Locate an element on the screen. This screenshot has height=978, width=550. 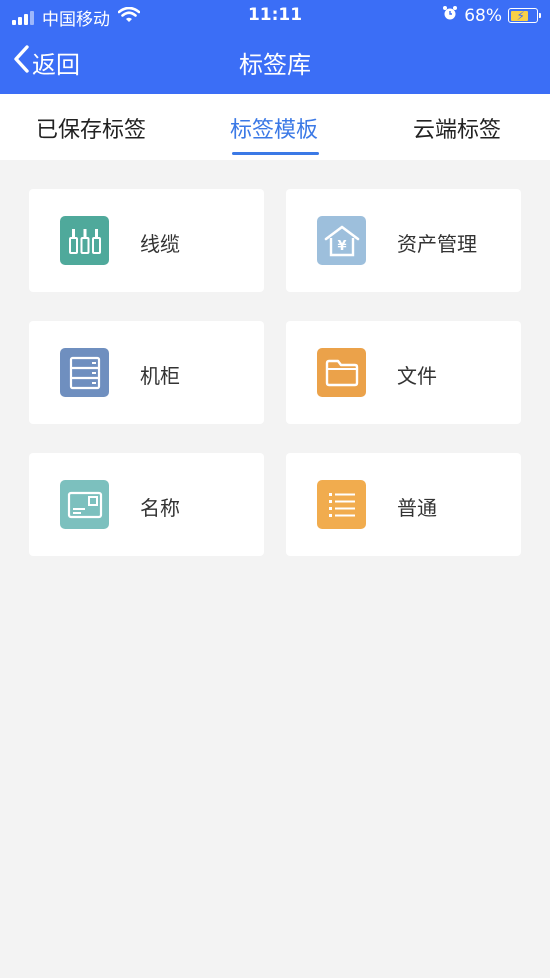
active-tab-indicator is located at coordinates (275, 153).